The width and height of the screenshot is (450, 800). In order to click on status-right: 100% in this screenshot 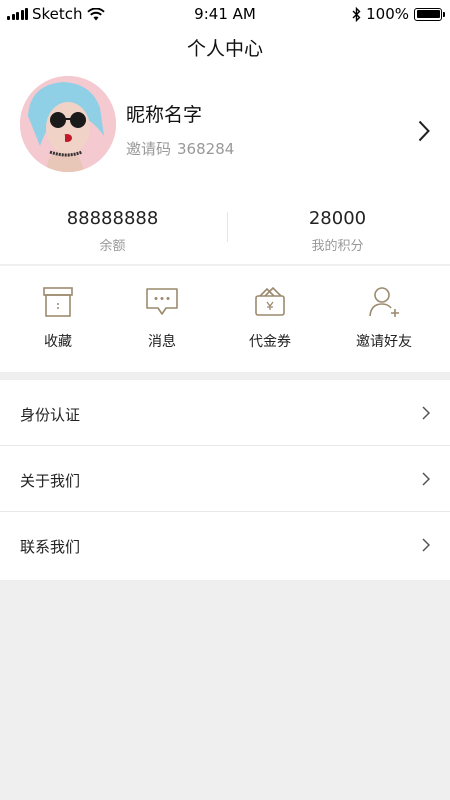, I will do `click(398, 14)`.